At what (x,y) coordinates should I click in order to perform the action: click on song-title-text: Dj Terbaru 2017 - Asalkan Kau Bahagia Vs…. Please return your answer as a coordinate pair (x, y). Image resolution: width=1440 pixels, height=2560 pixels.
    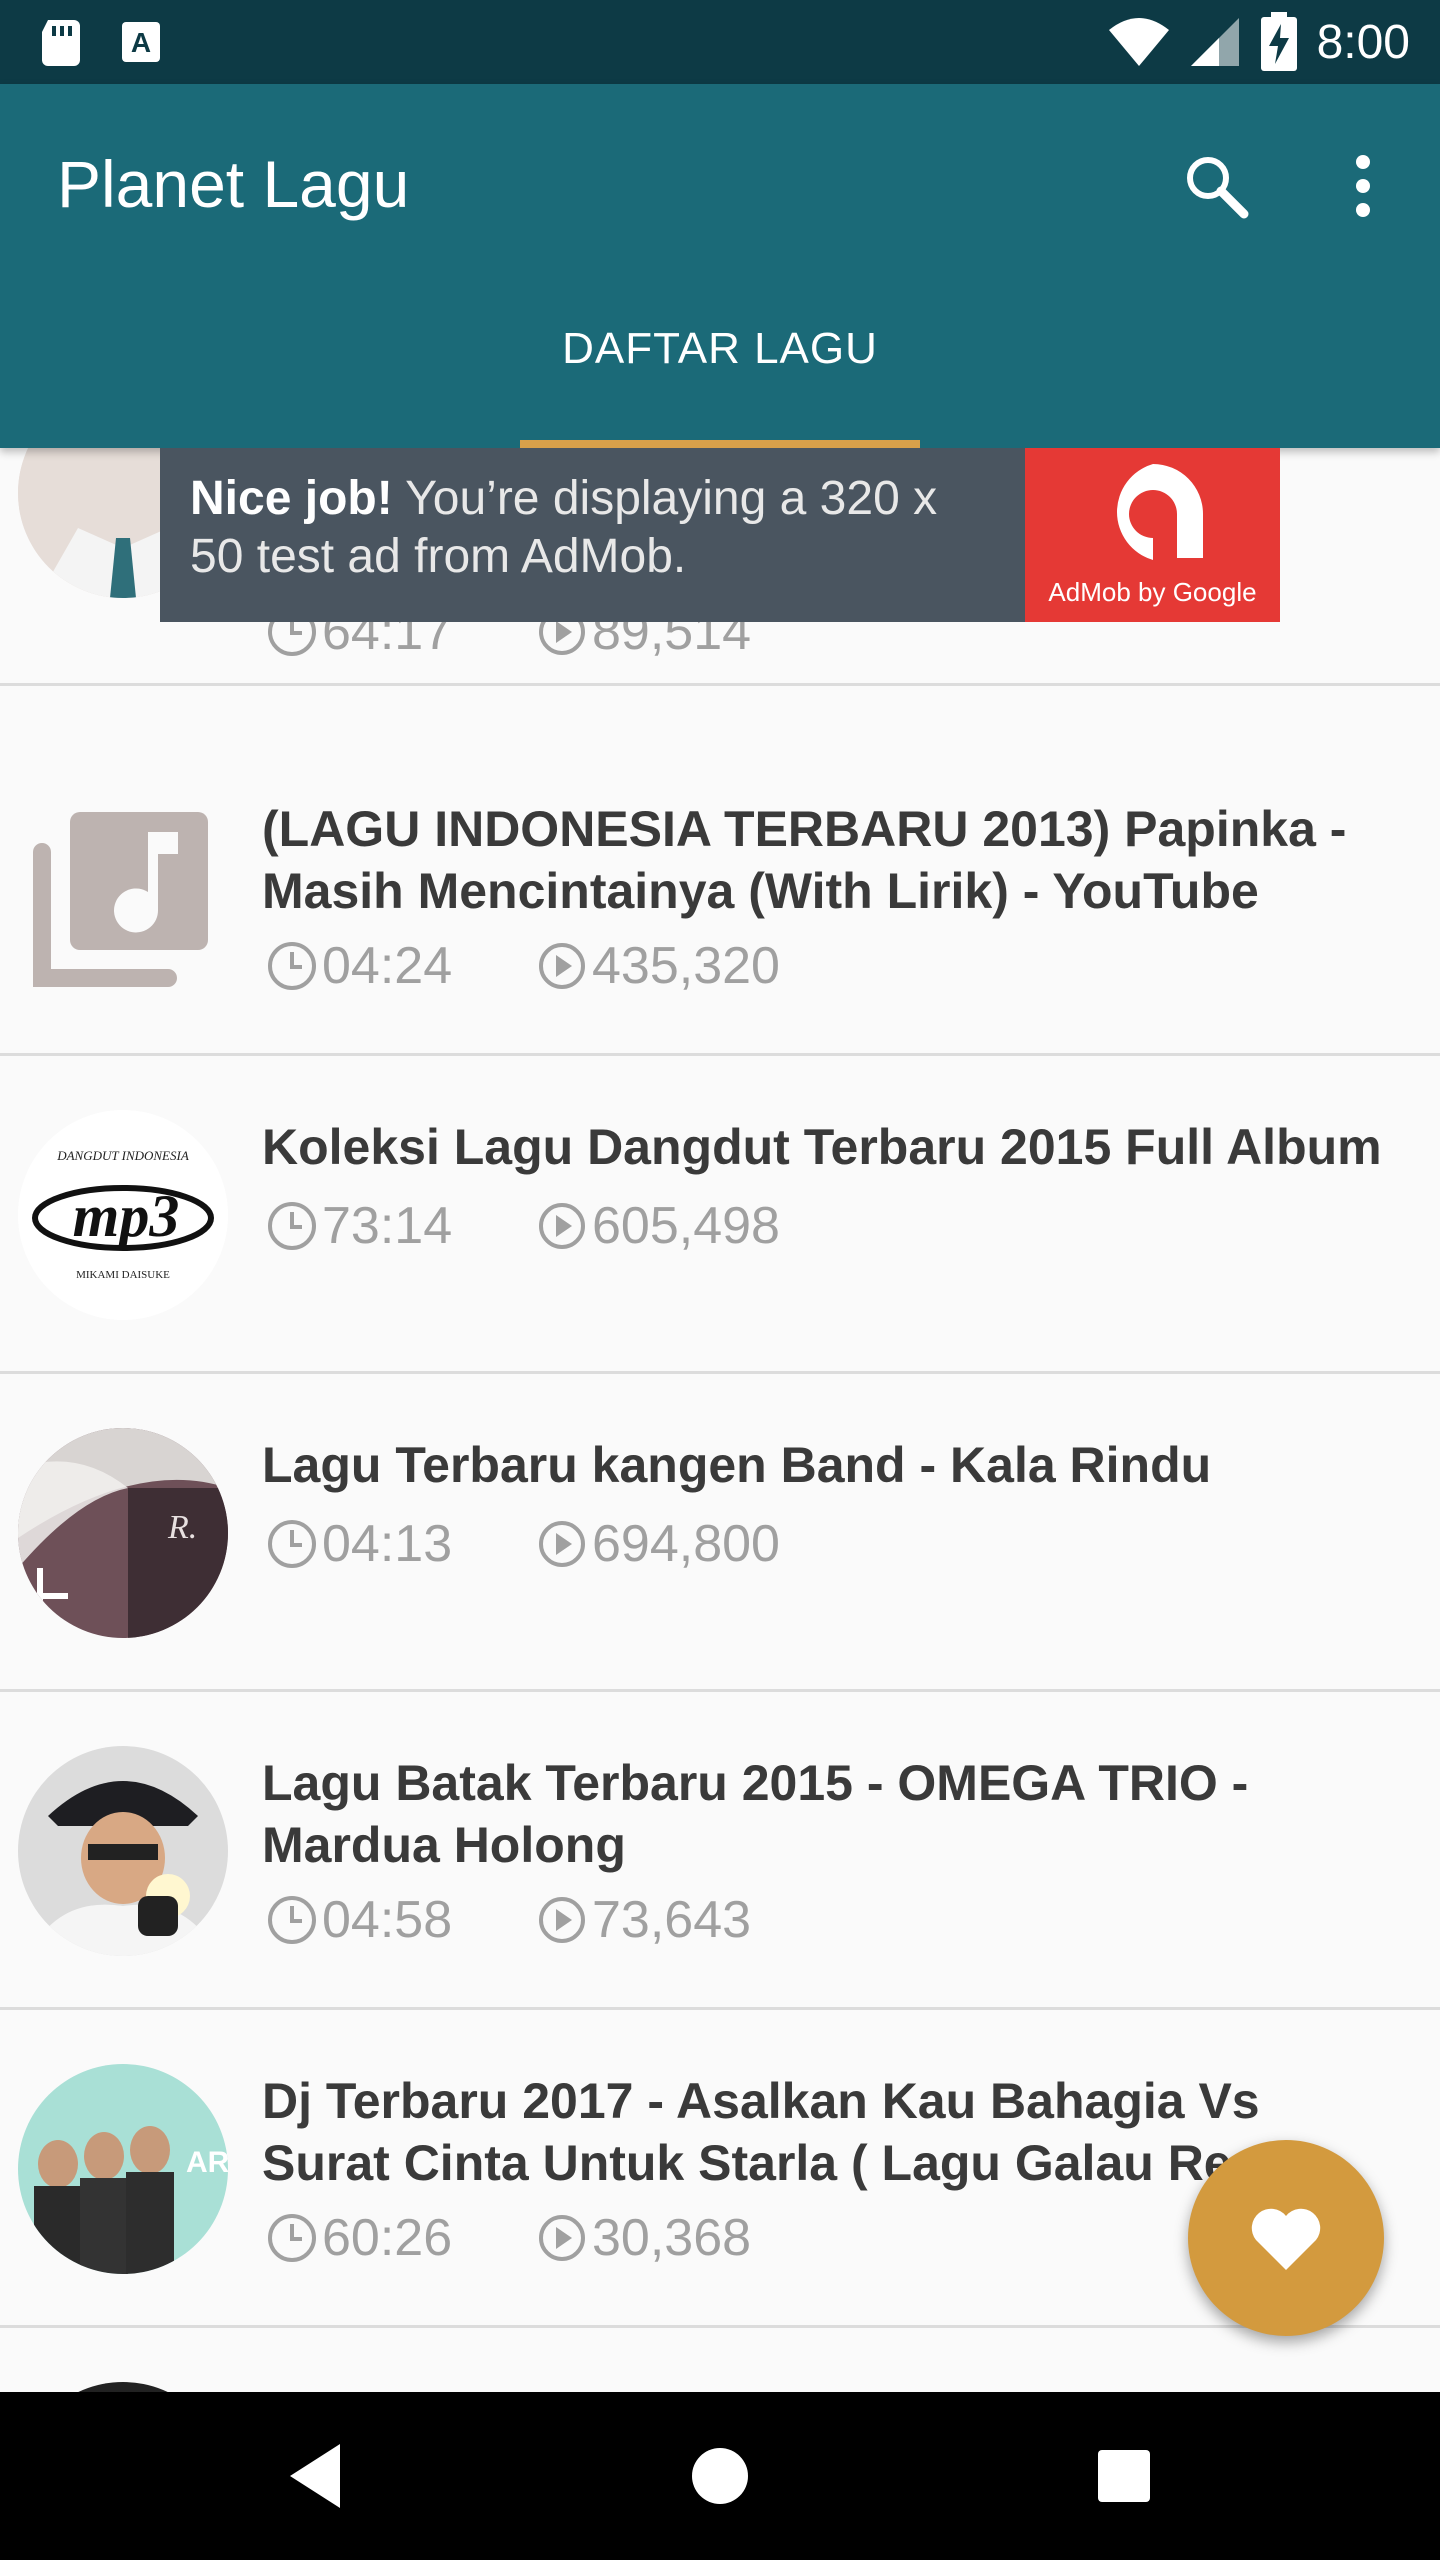
    Looking at the image, I should click on (761, 2132).